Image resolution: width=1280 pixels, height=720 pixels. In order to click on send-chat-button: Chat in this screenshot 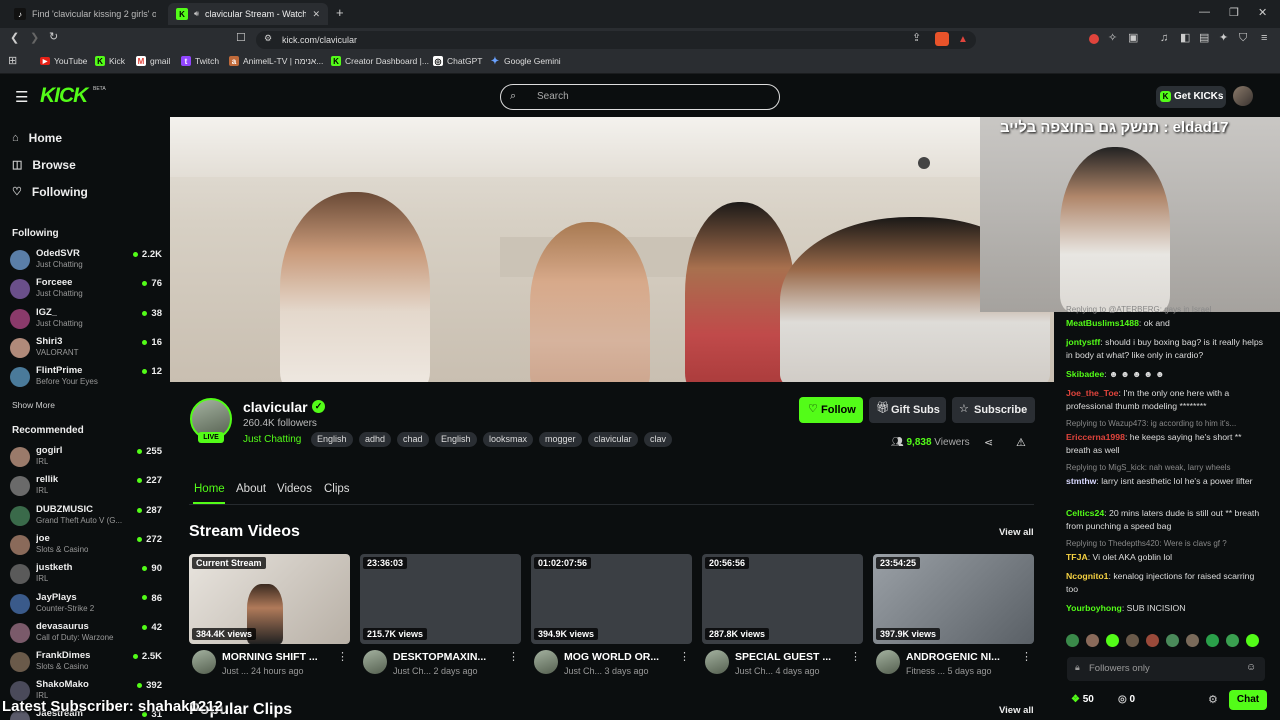, I will do `click(1248, 700)`.